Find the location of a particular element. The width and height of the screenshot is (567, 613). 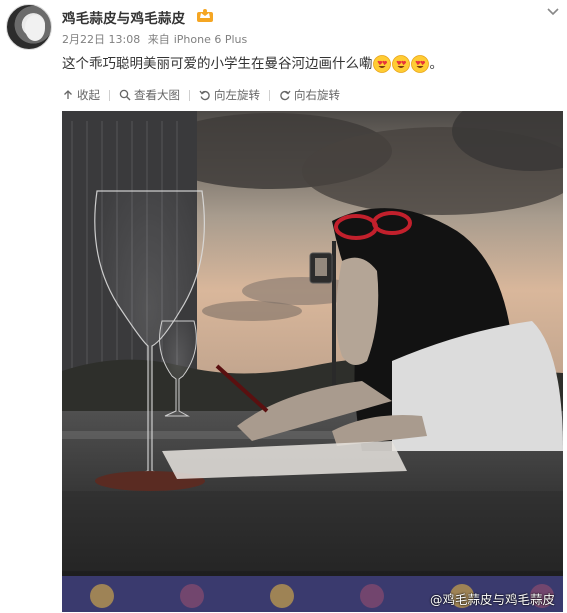

rotate-left-label: 向左旋转 is located at coordinates (237, 95).